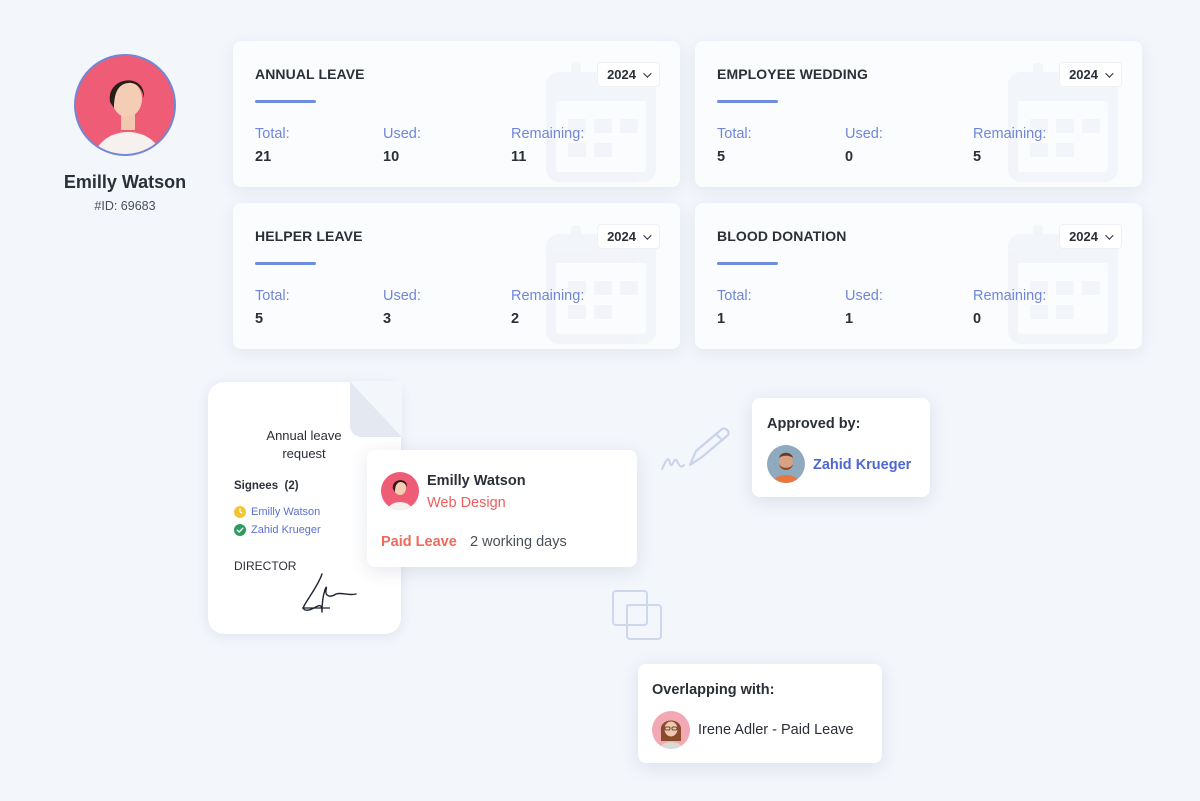 The width and height of the screenshot is (1200, 801). What do you see at coordinates (419, 542) in the screenshot?
I see `leave-type: Paid Leave` at bounding box center [419, 542].